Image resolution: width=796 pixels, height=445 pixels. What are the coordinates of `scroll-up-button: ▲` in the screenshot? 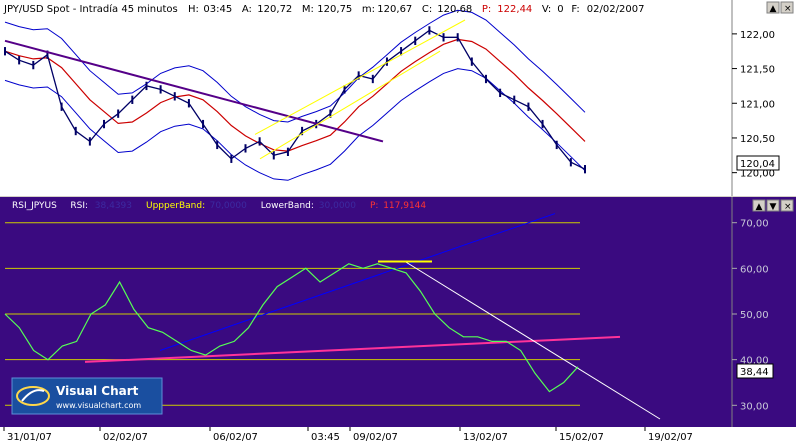 It's located at (773, 7).